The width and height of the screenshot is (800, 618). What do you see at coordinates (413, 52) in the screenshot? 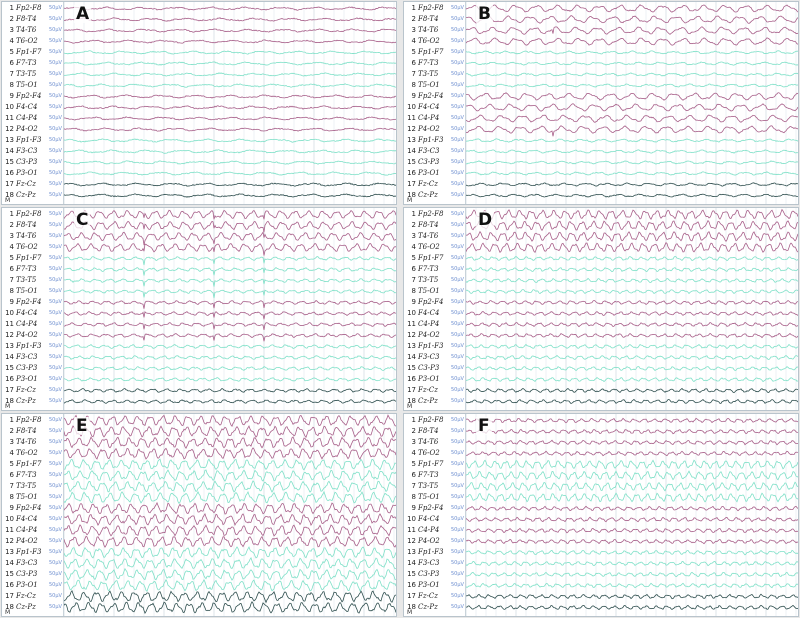
I see `channel-number: 5` at bounding box center [413, 52].